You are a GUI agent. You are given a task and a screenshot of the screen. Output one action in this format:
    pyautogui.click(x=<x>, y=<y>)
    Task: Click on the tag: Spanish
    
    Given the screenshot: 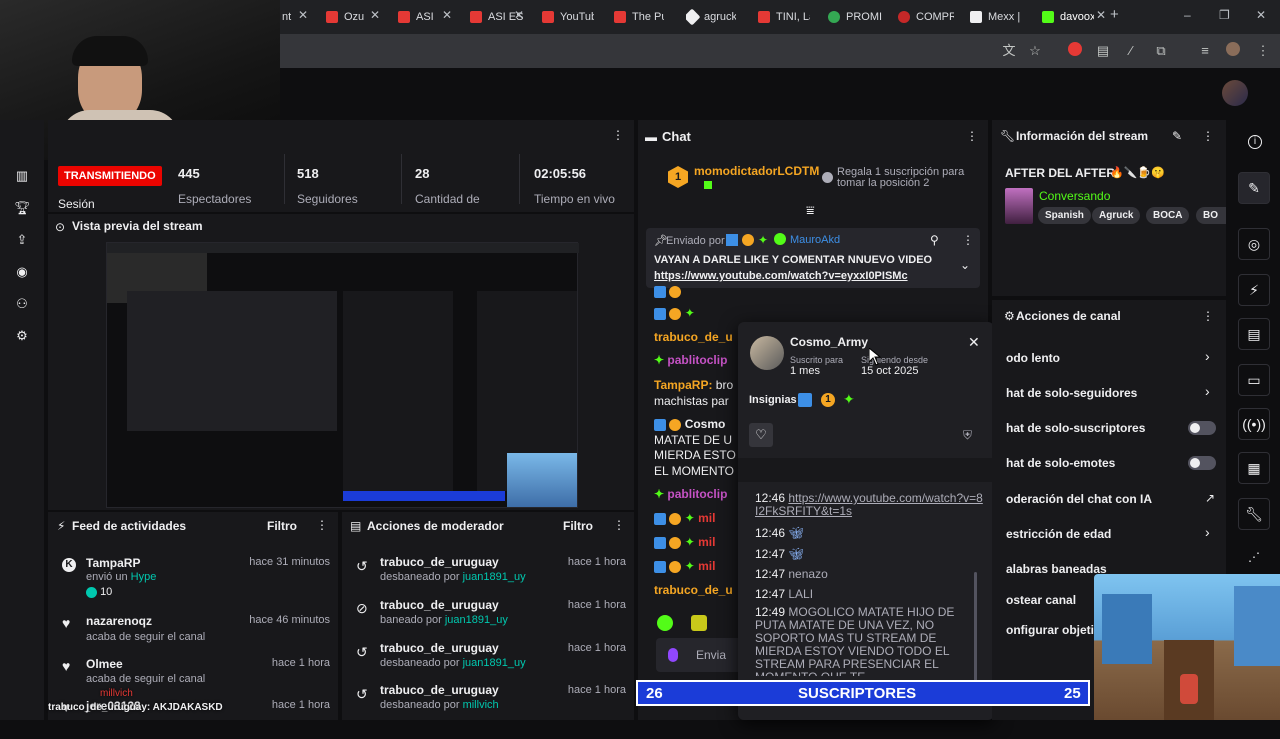 What is the action you would take?
    pyautogui.click(x=1064, y=215)
    